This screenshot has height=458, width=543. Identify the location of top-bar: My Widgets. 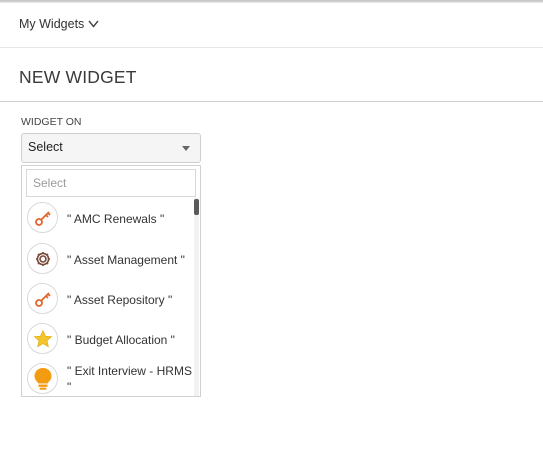
(271, 25).